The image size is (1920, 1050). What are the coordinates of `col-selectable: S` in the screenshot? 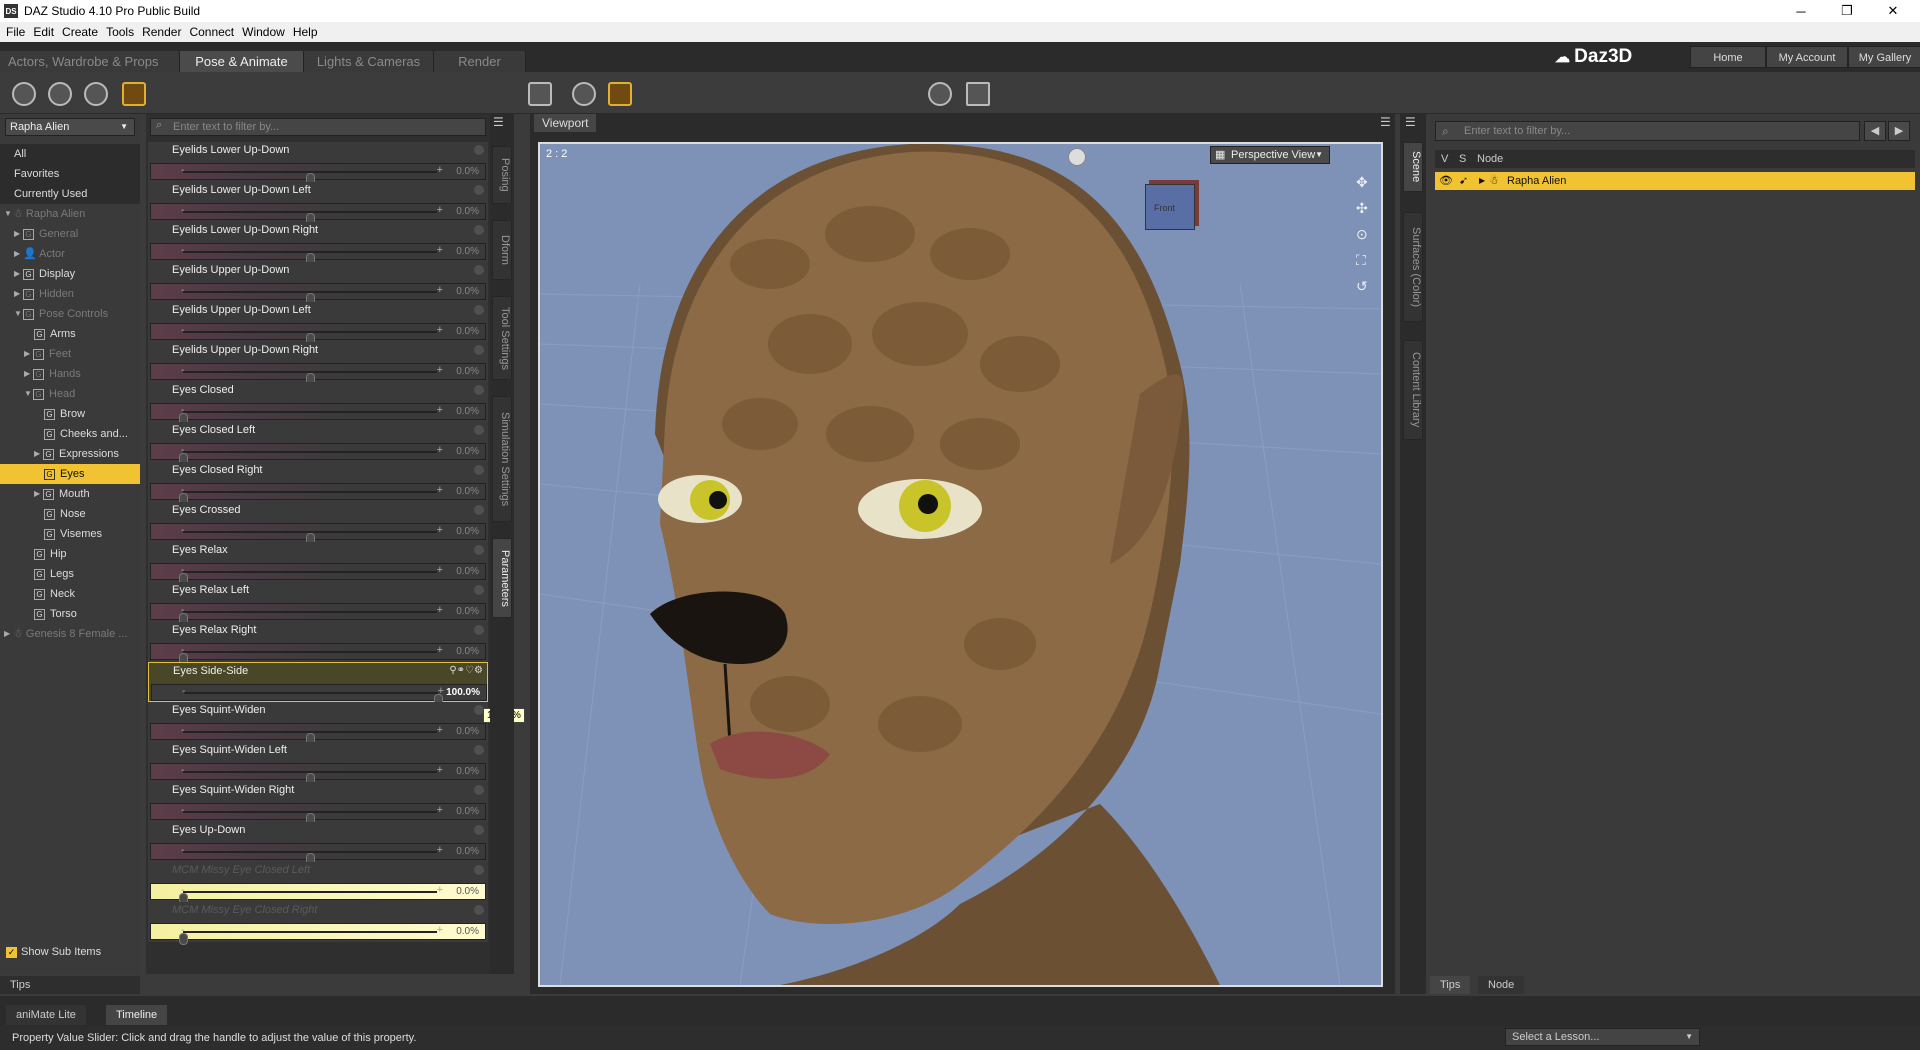 It's located at (1462, 159).